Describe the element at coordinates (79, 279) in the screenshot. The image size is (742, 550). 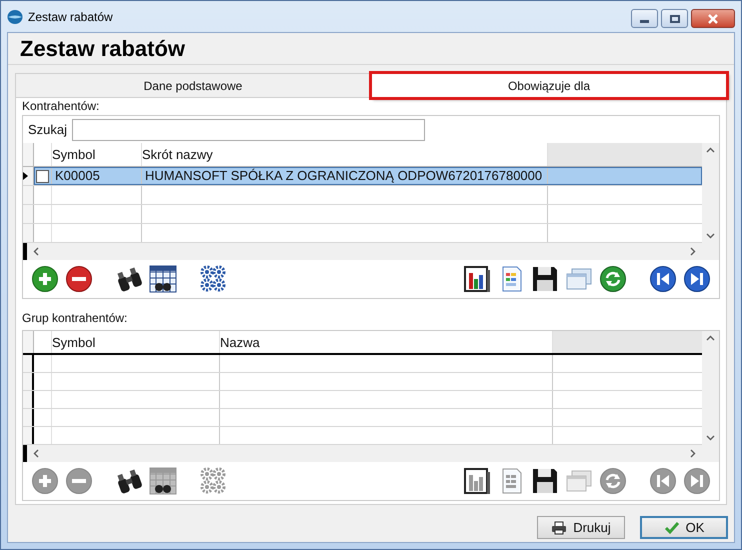
I see `minus-icon` at that location.